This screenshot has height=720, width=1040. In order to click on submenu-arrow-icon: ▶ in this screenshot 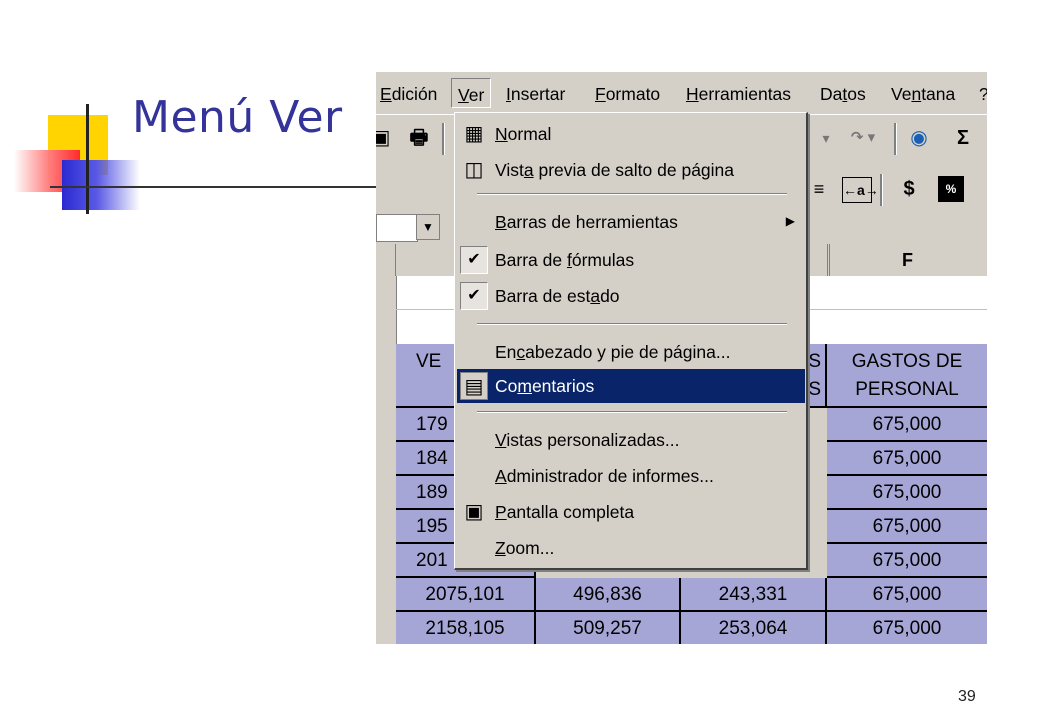, I will do `click(790, 221)`.